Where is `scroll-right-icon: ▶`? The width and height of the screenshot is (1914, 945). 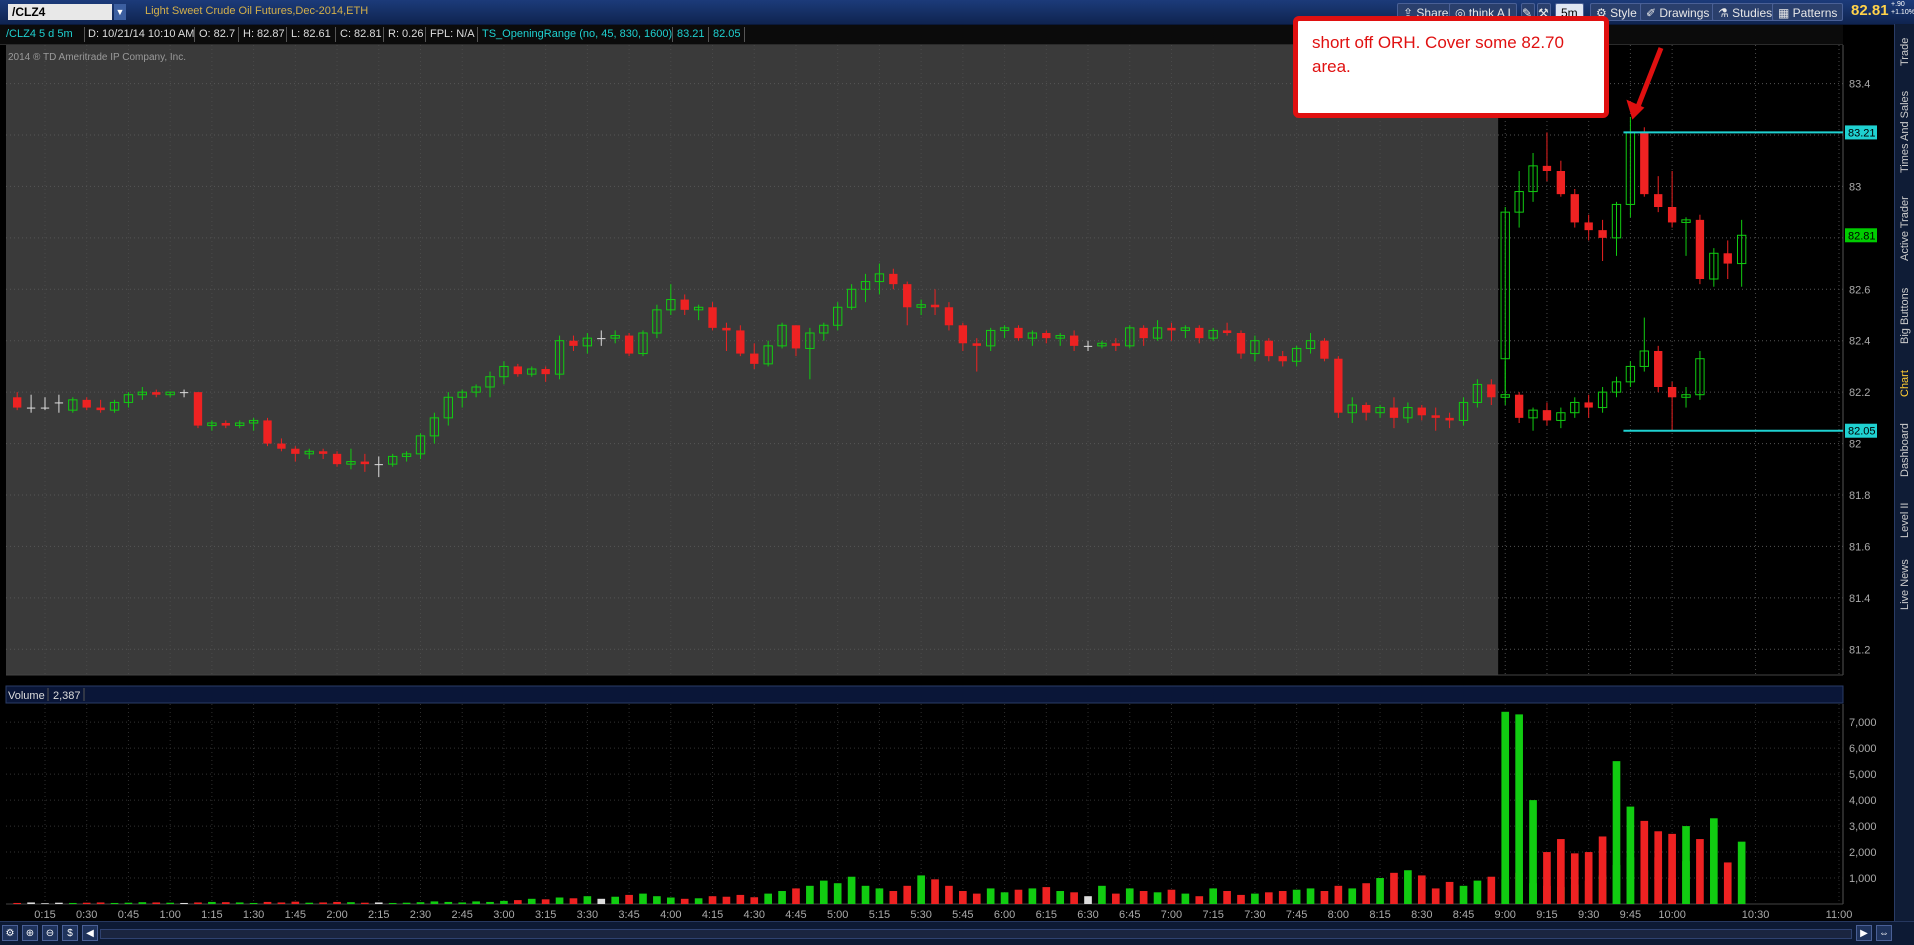
scroll-right-icon: ▶ is located at coordinates (1864, 933).